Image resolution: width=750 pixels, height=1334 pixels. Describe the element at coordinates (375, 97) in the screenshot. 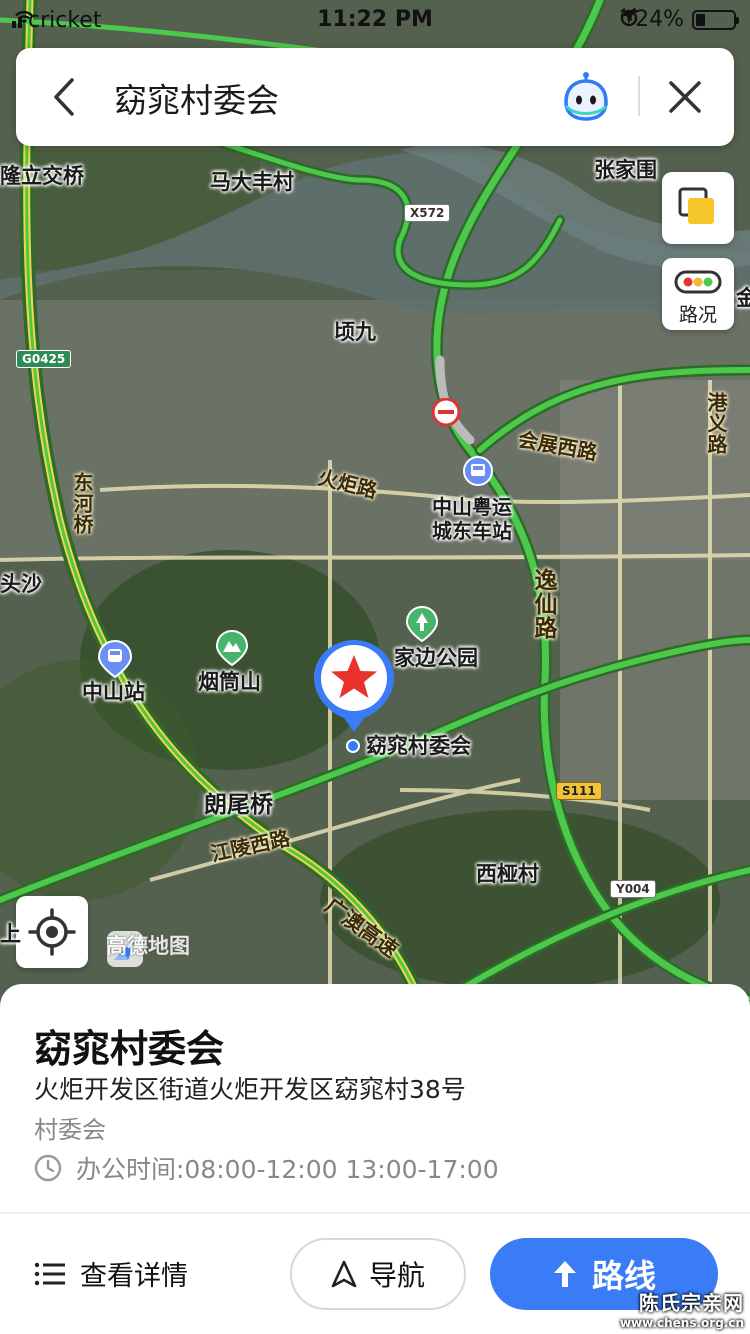

I see `search-bar: 窈窕村委会` at that location.